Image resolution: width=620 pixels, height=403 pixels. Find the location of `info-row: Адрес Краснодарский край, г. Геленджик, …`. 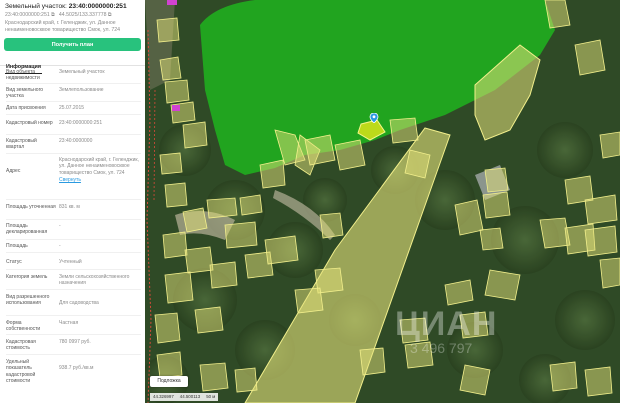

info-row: Адрес Краснодарский край, г. Геленджик, … is located at coordinates (73, 177).